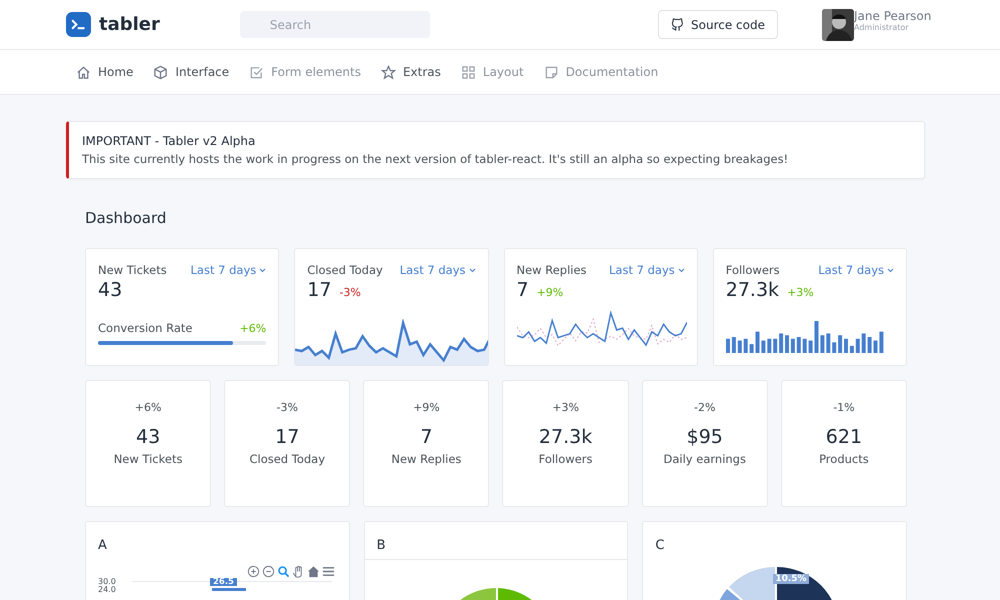 The image size is (1000, 600). What do you see at coordinates (160, 72) in the screenshot?
I see `cube-icon` at bounding box center [160, 72].